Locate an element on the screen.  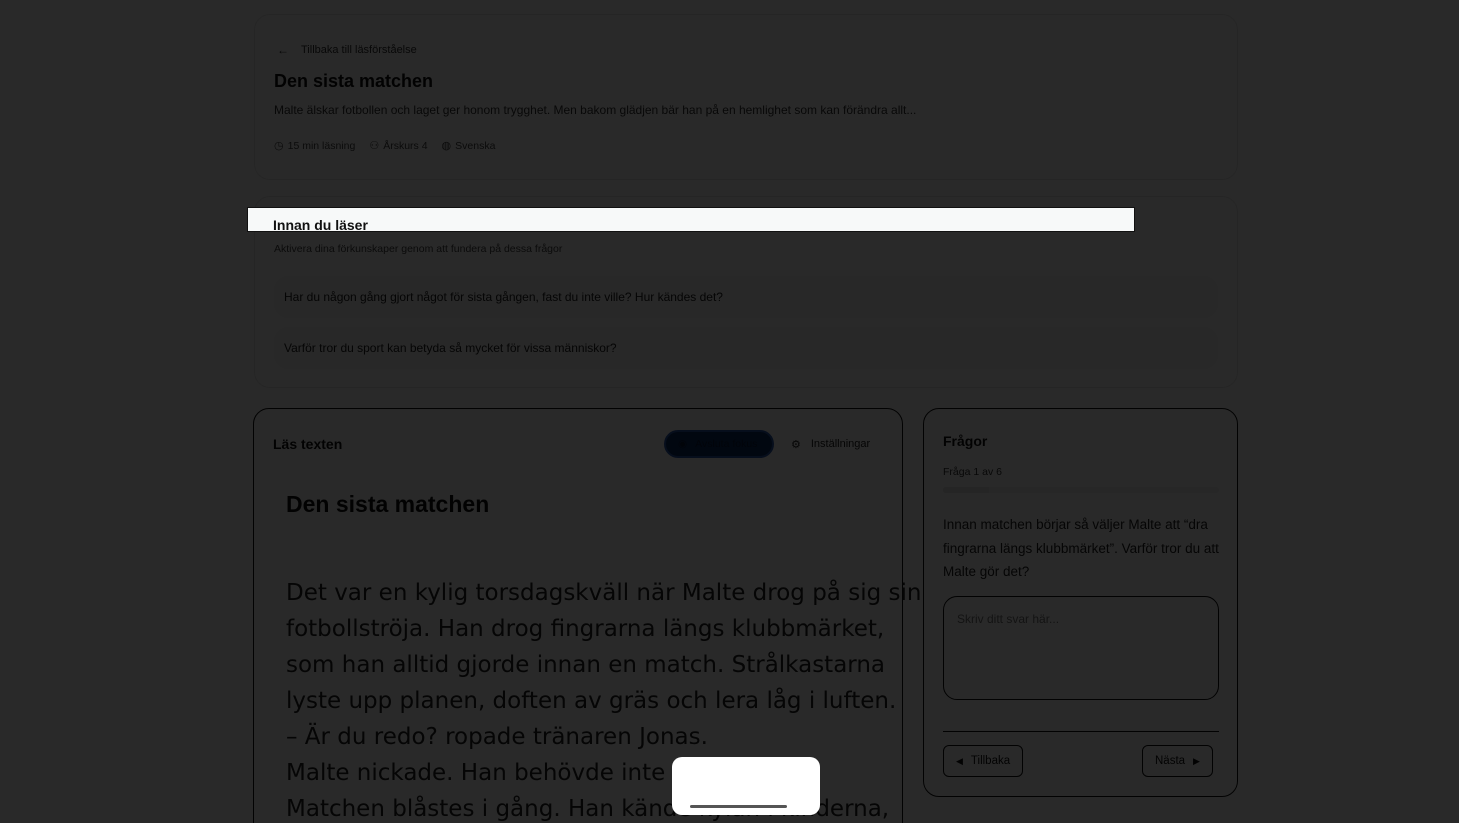
back-link-label: Tillbaka till läsförståelse is located at coordinates (359, 50).